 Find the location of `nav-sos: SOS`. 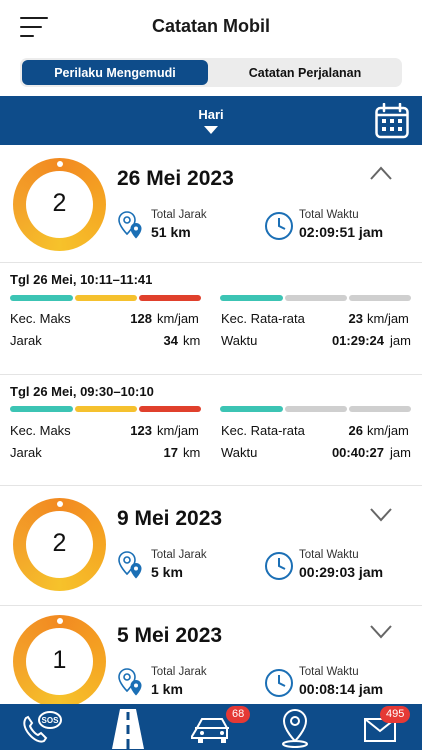

nav-sos: SOS is located at coordinates (43, 727).